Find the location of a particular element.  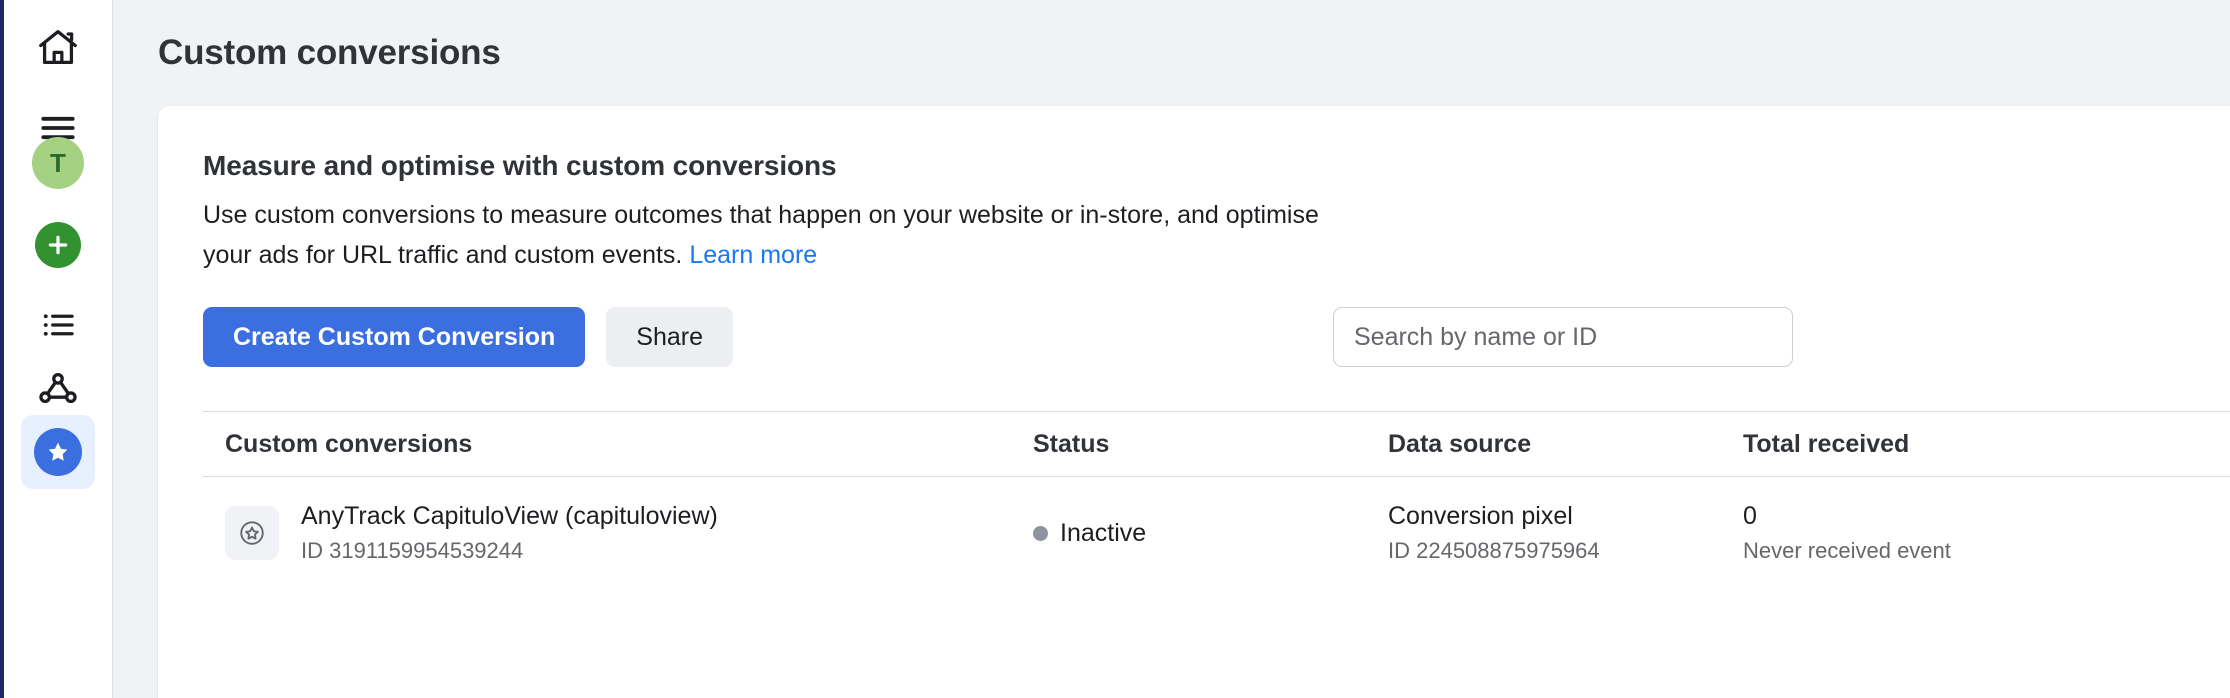

data-source-id: ID 224508875975964 is located at coordinates (1494, 550).